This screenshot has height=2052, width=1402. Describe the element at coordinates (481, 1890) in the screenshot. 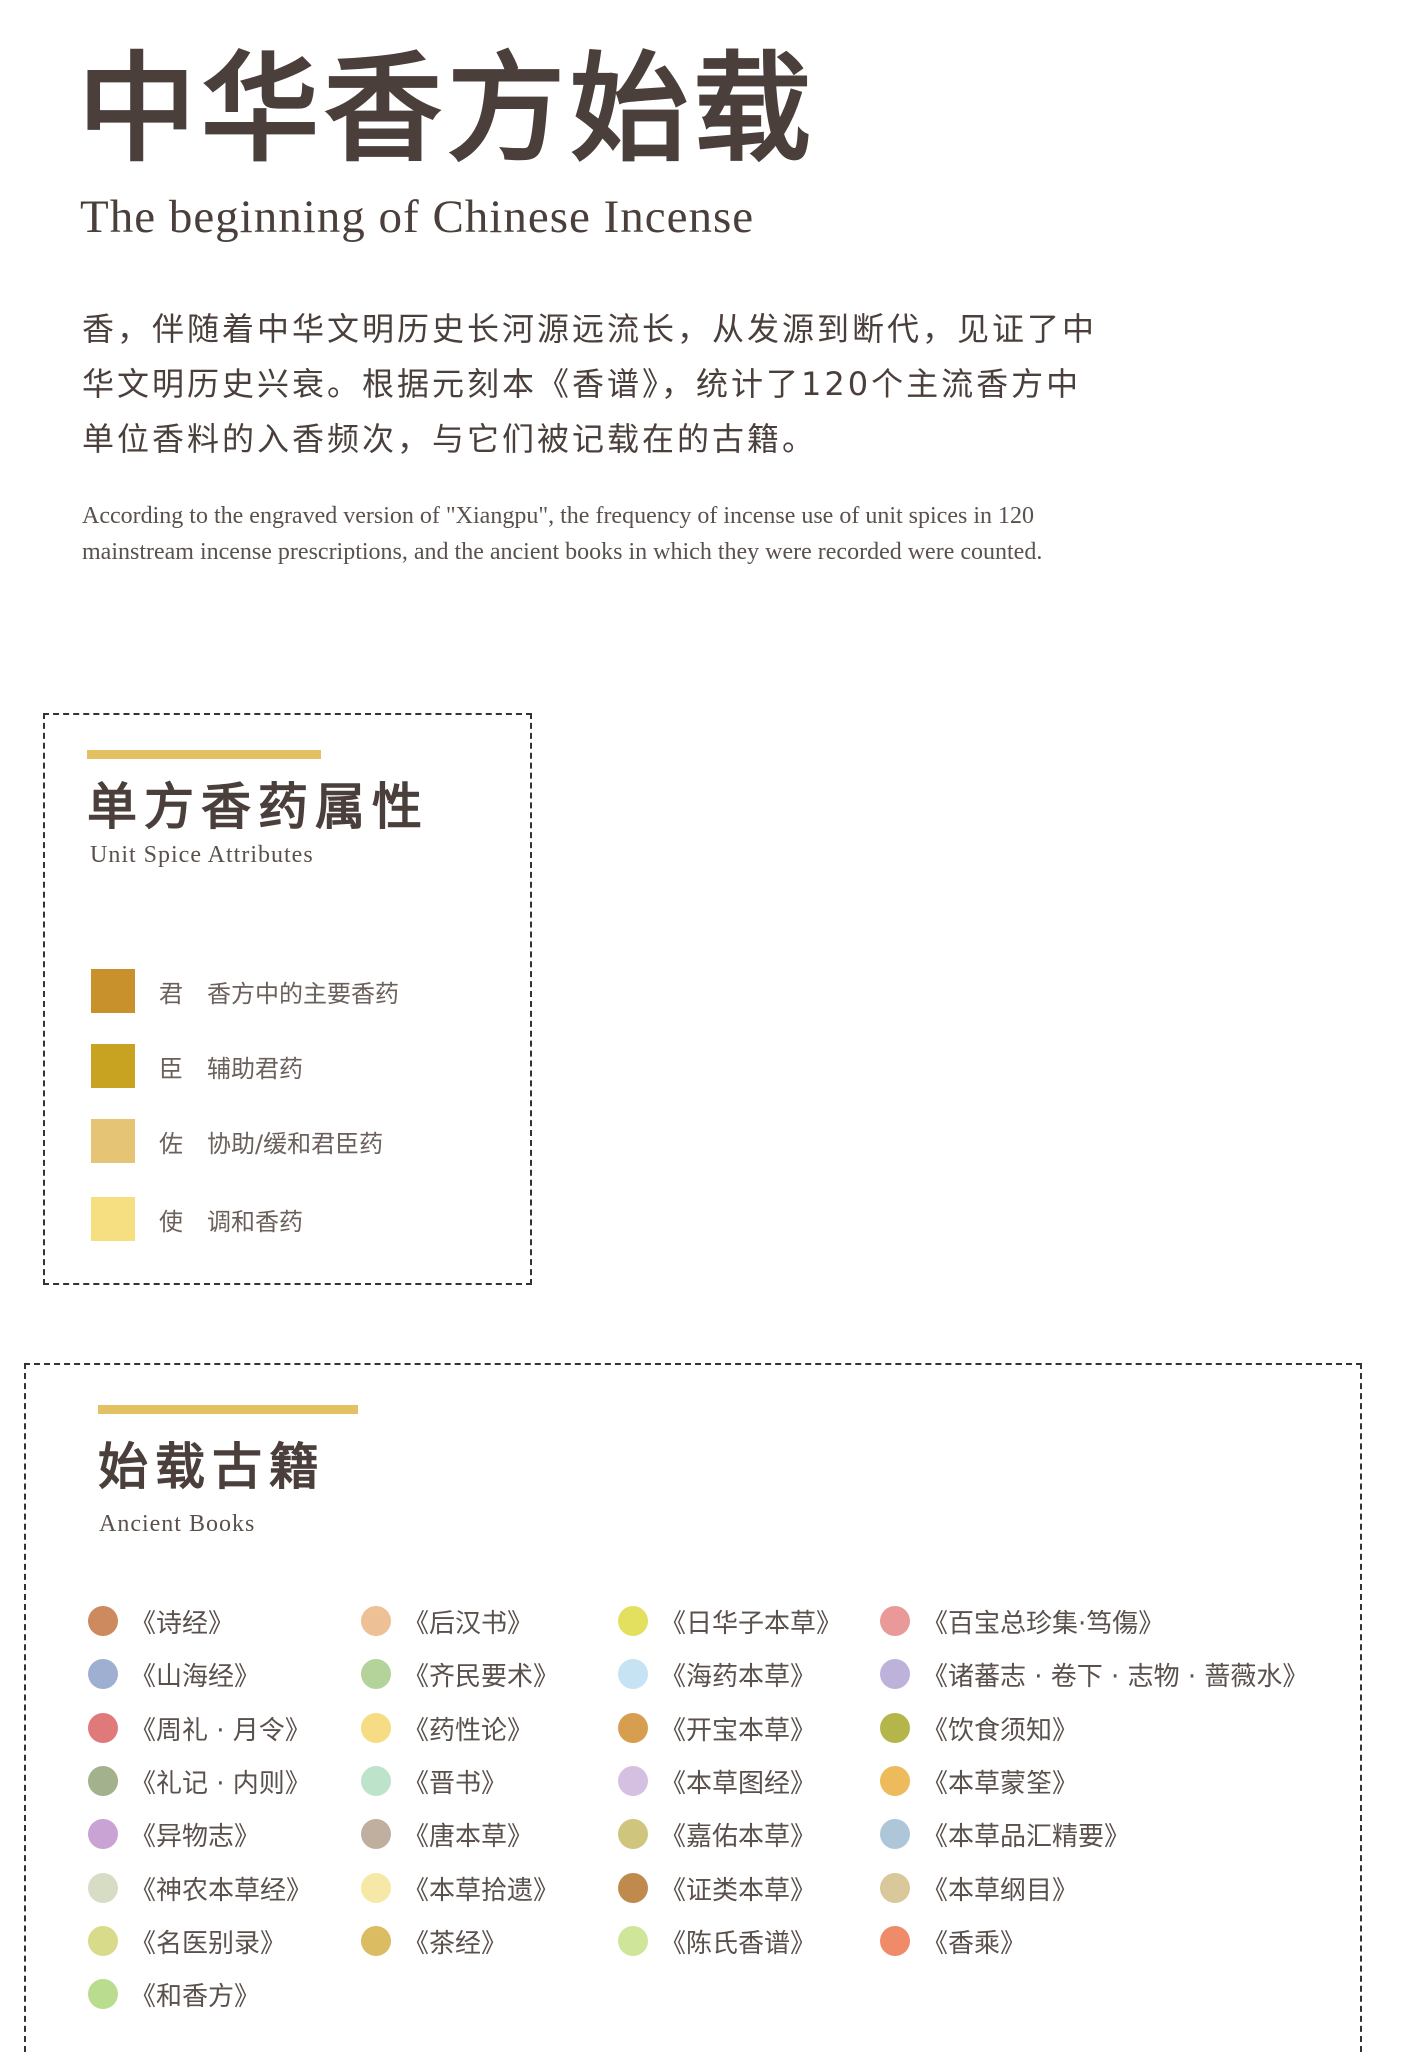

I see `book-name: 《本草拾遗》` at that location.